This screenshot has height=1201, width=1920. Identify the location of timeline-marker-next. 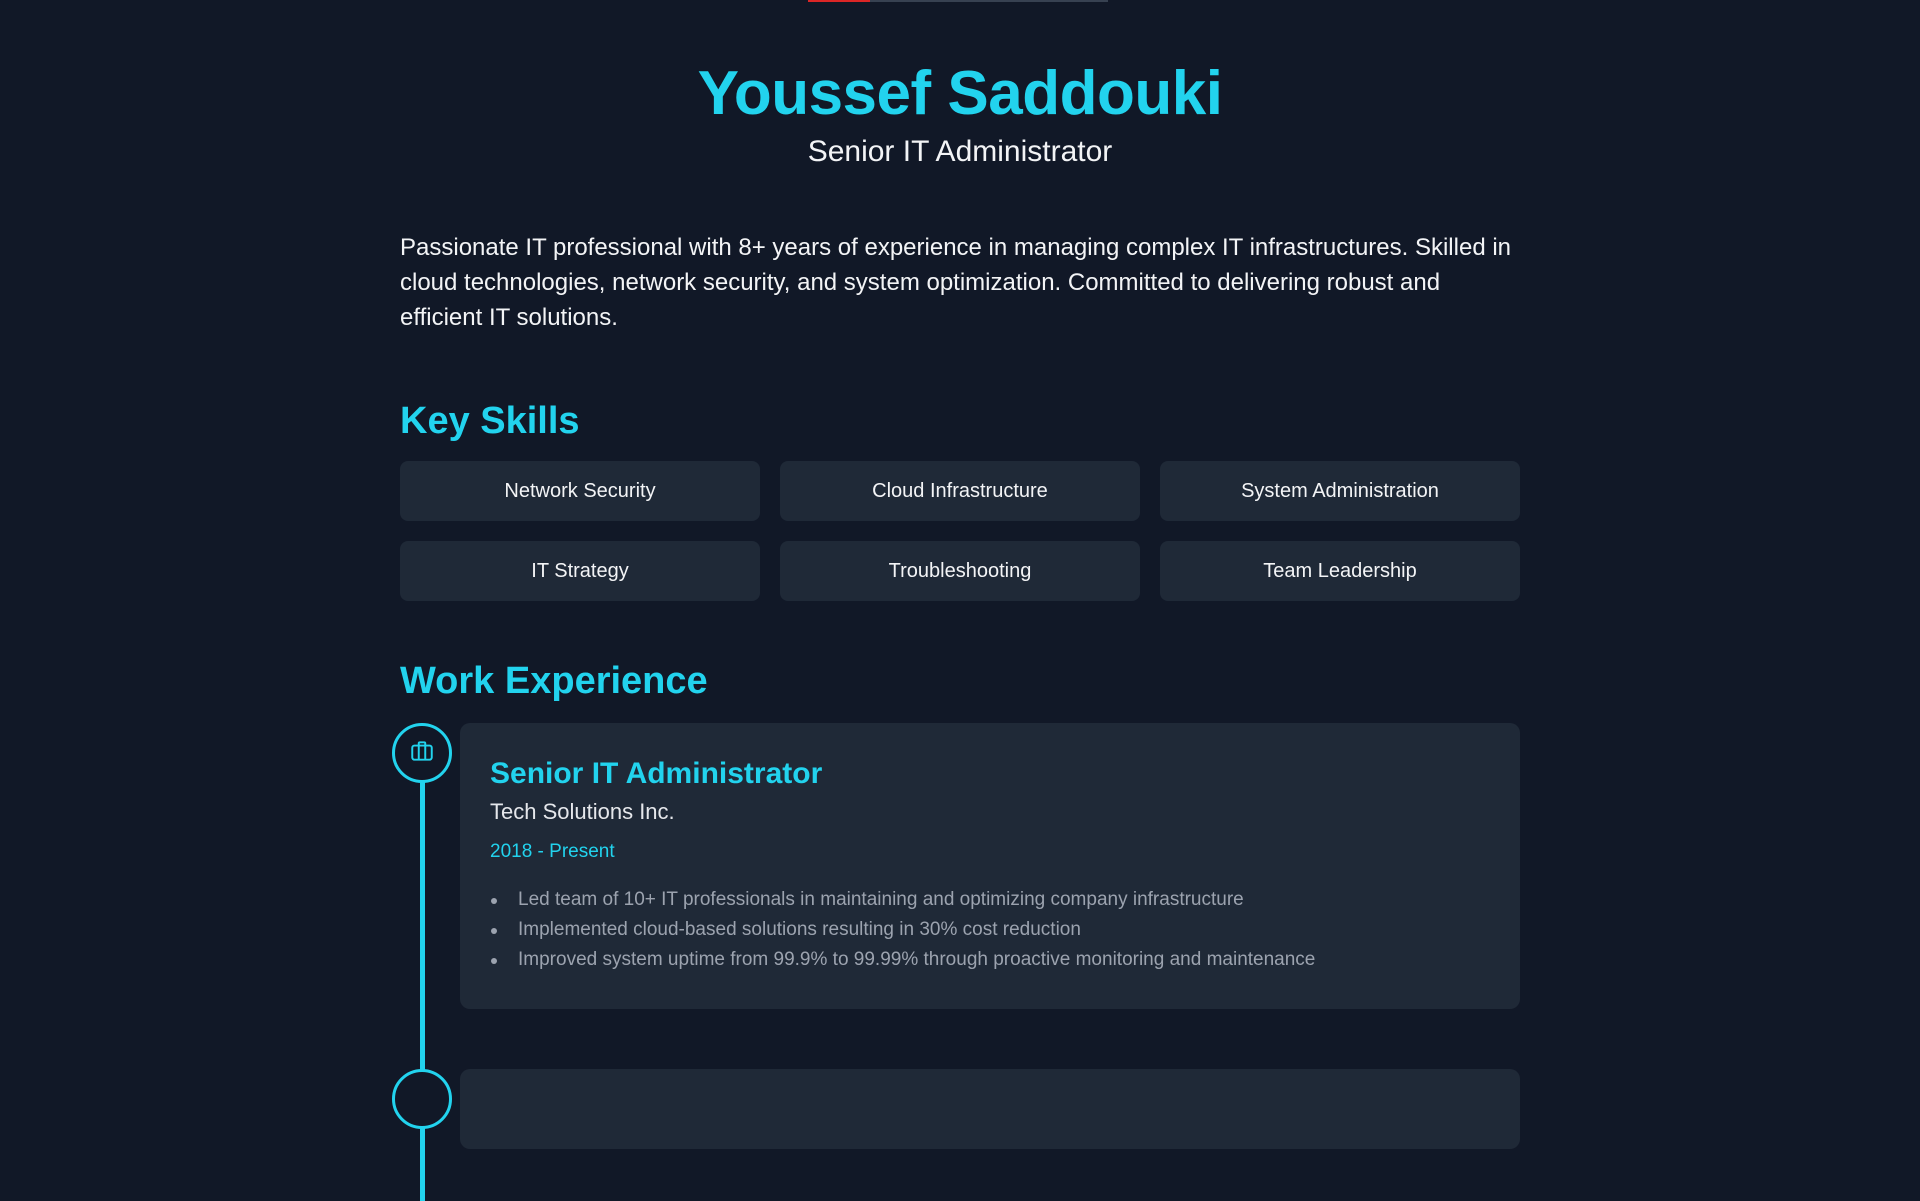
(422, 1099).